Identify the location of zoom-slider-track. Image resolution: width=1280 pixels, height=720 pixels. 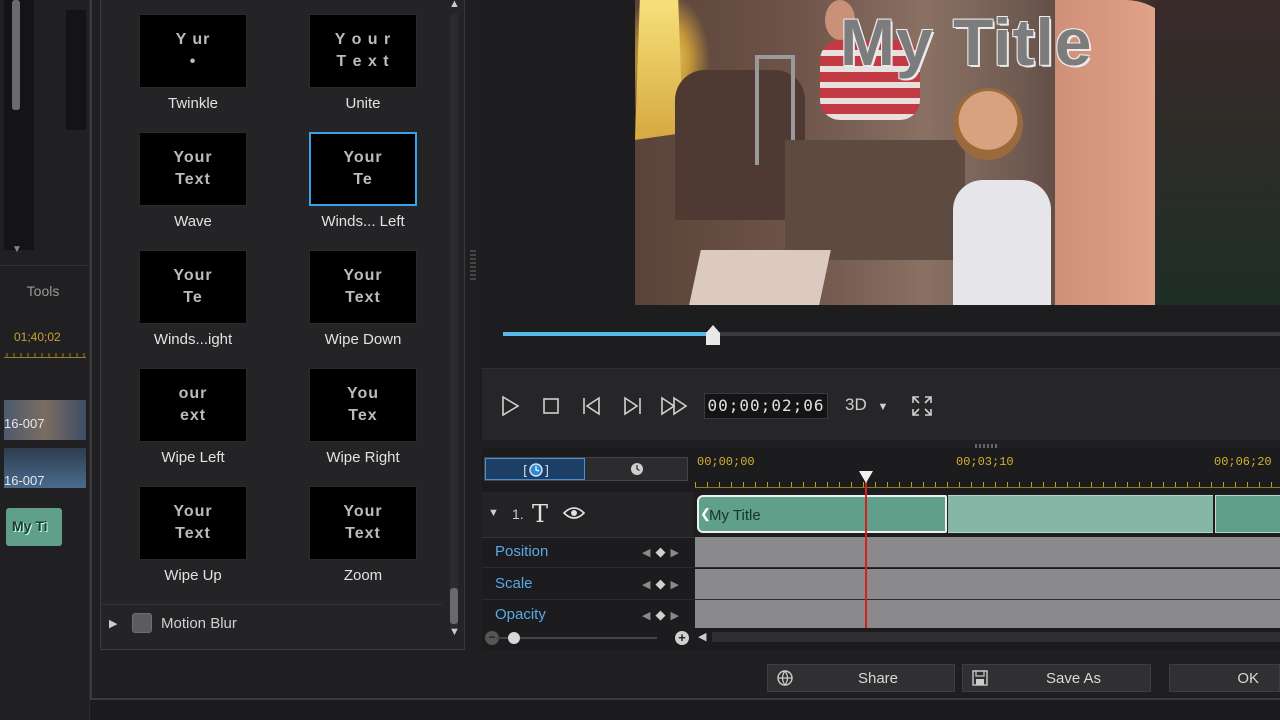
(577, 638).